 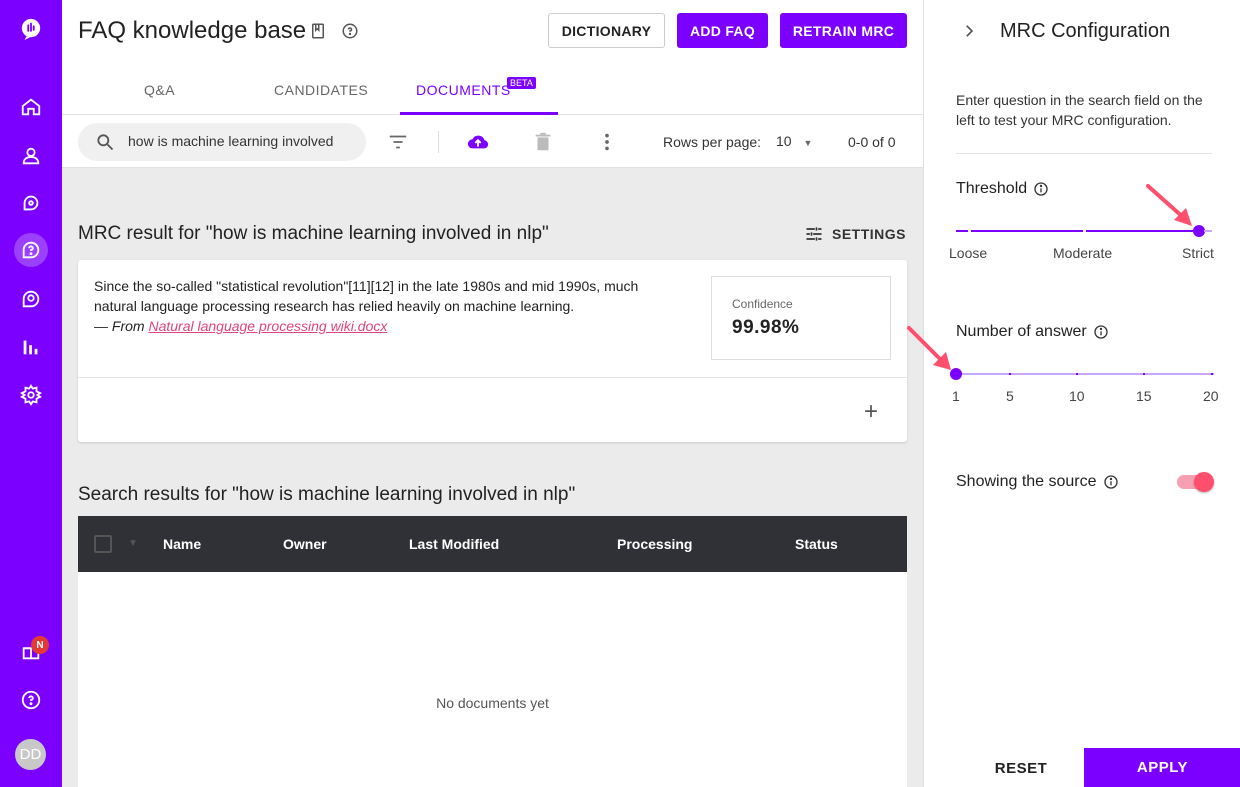 I want to click on faq-icon, so click(x=31, y=250).